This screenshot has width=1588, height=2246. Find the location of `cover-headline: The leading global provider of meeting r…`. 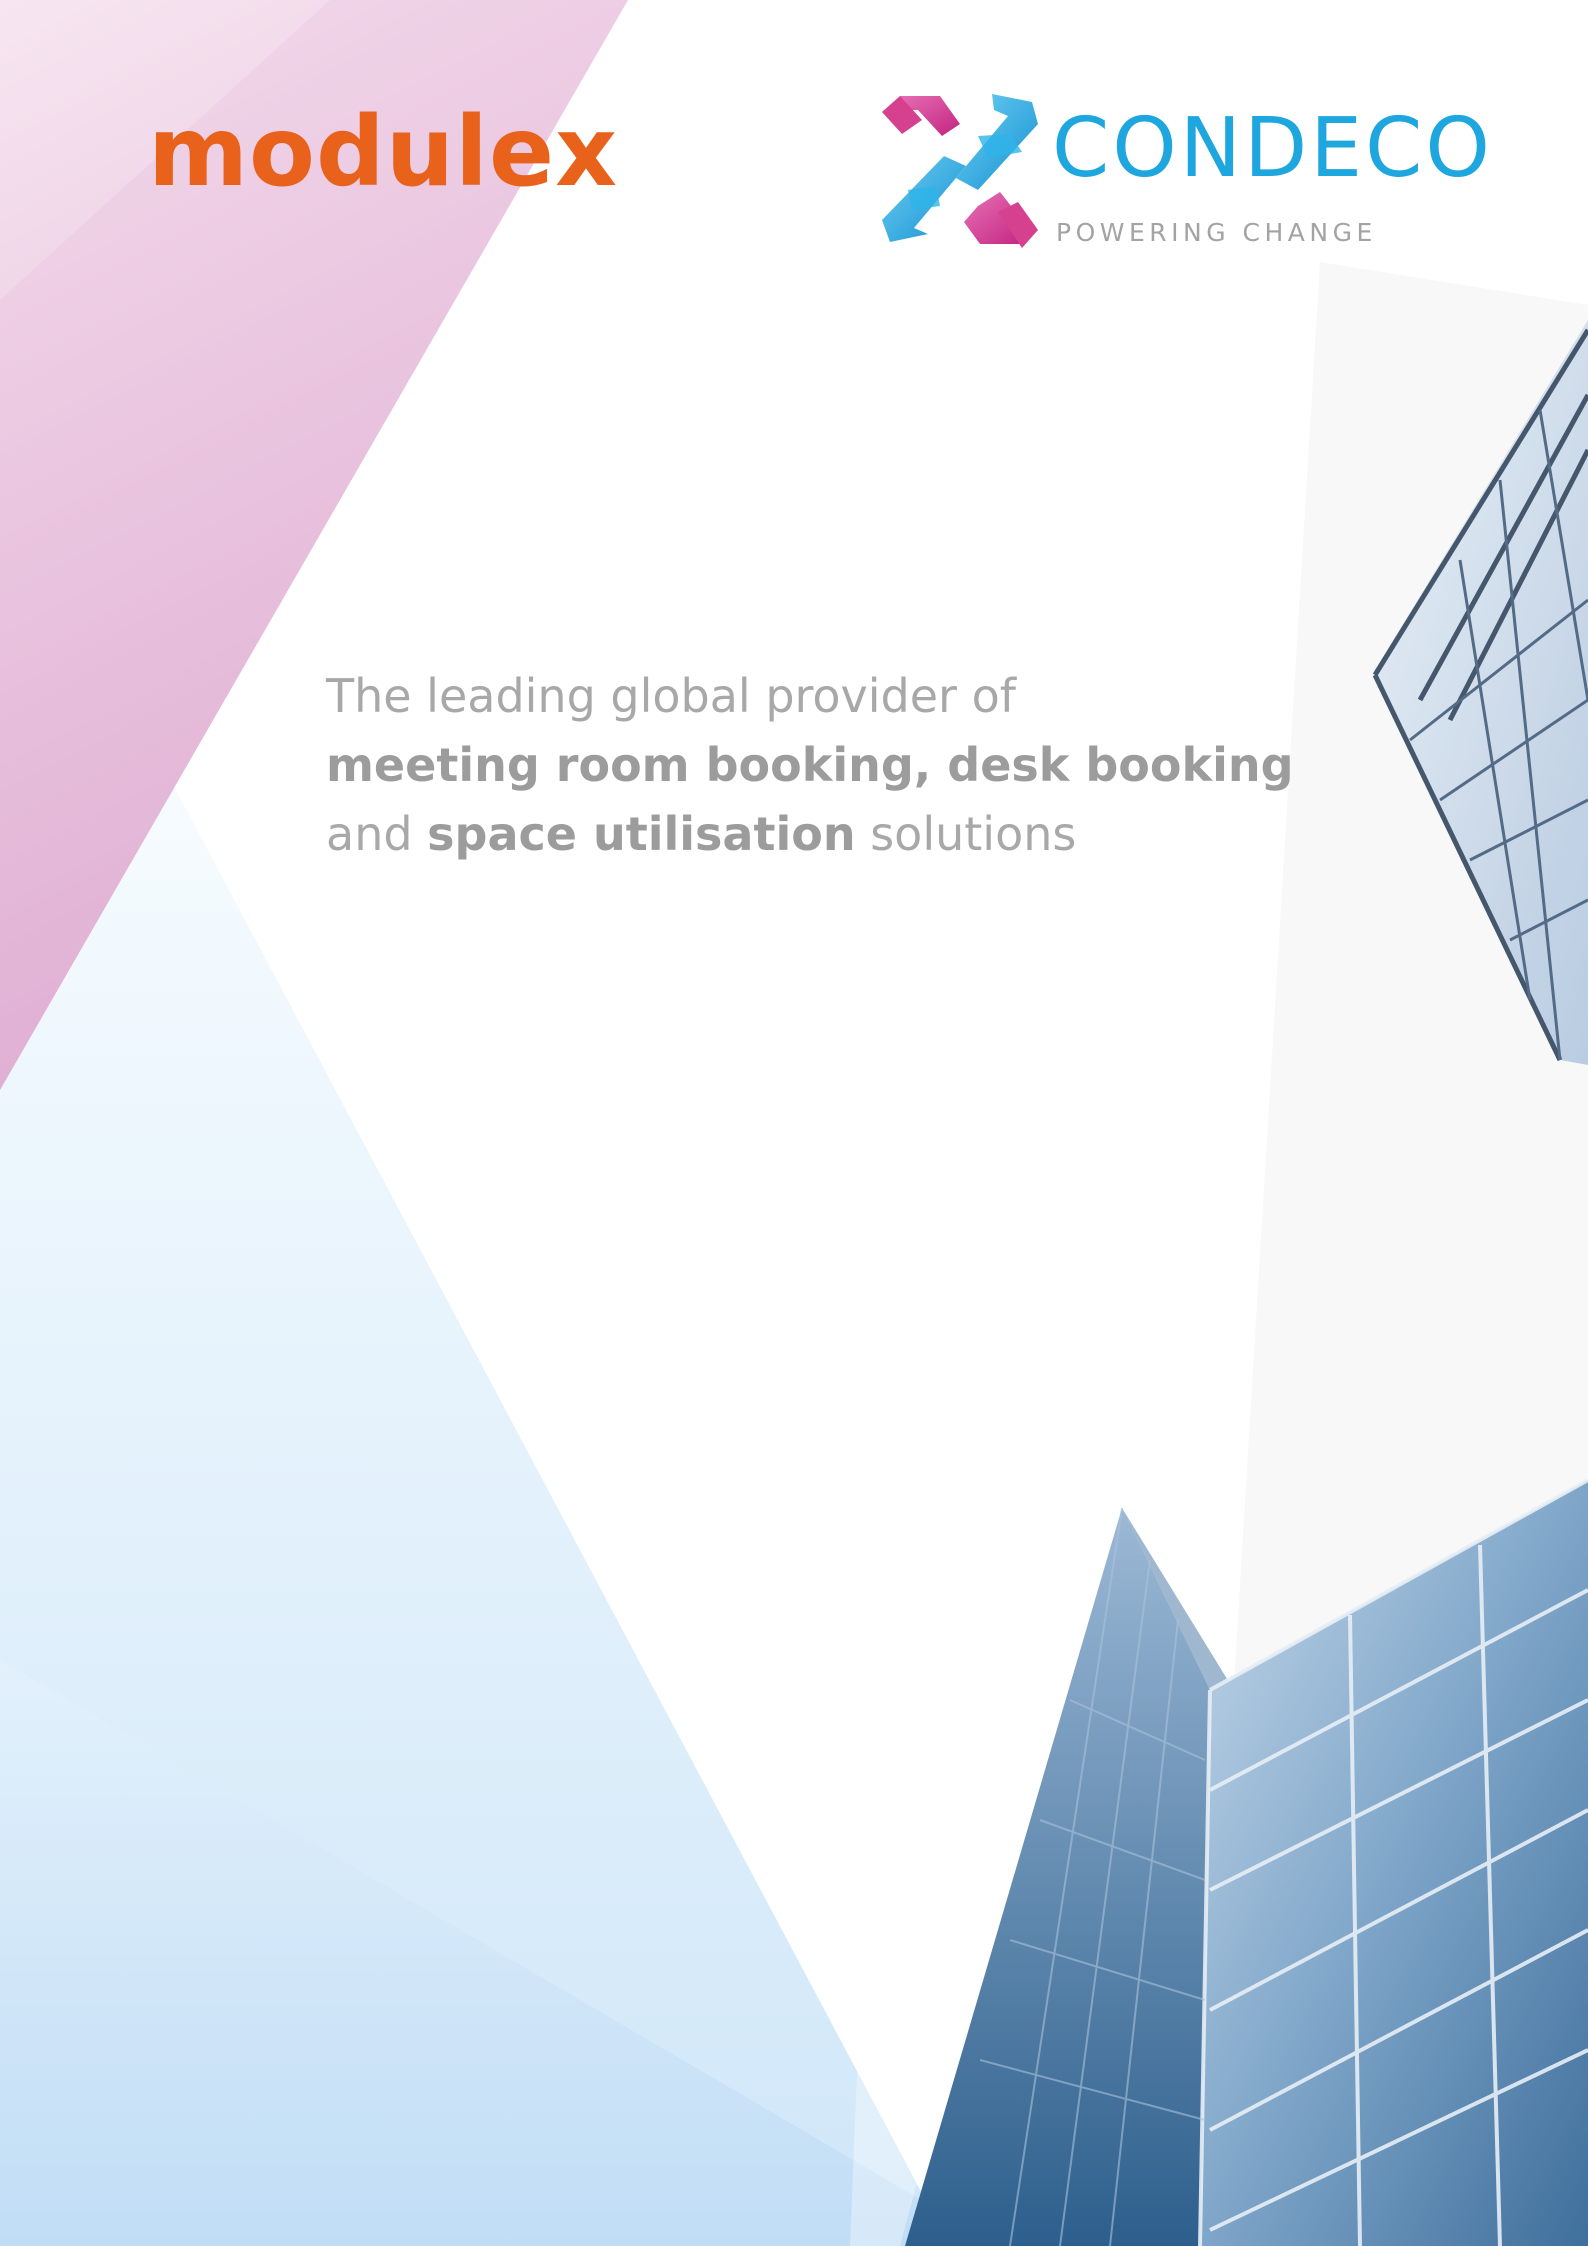

cover-headline: The leading global provider of meeting r… is located at coordinates (810, 765).